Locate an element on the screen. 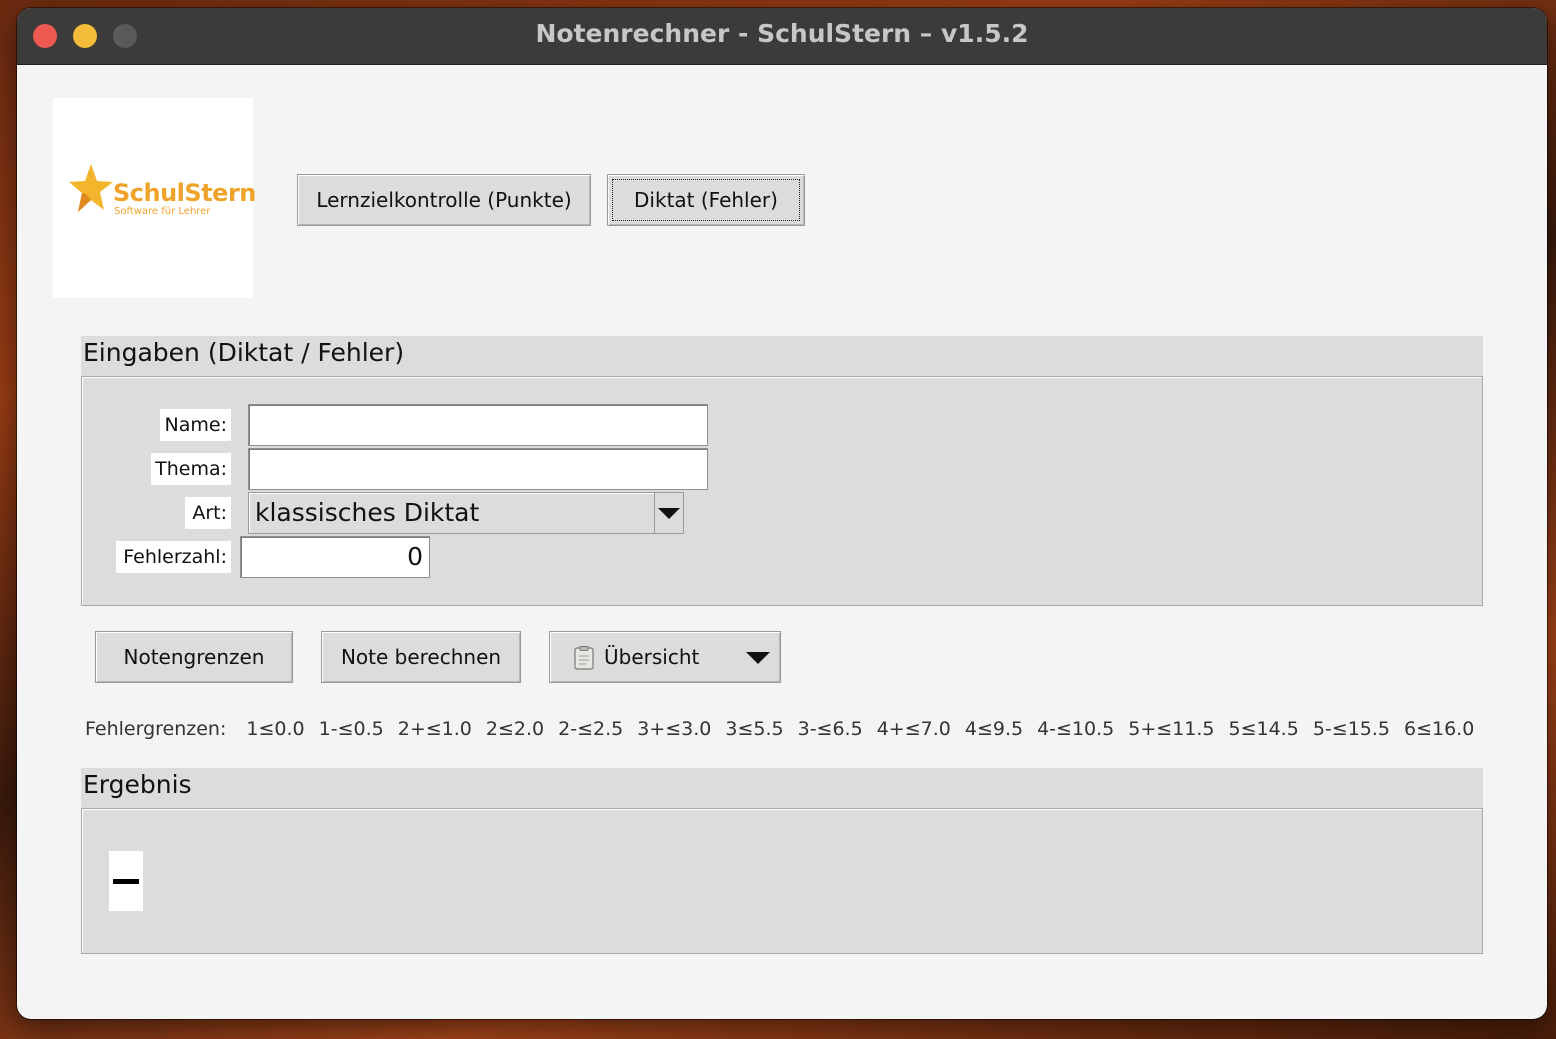  note-berechnen-button: Note berechnen is located at coordinates (421, 657).